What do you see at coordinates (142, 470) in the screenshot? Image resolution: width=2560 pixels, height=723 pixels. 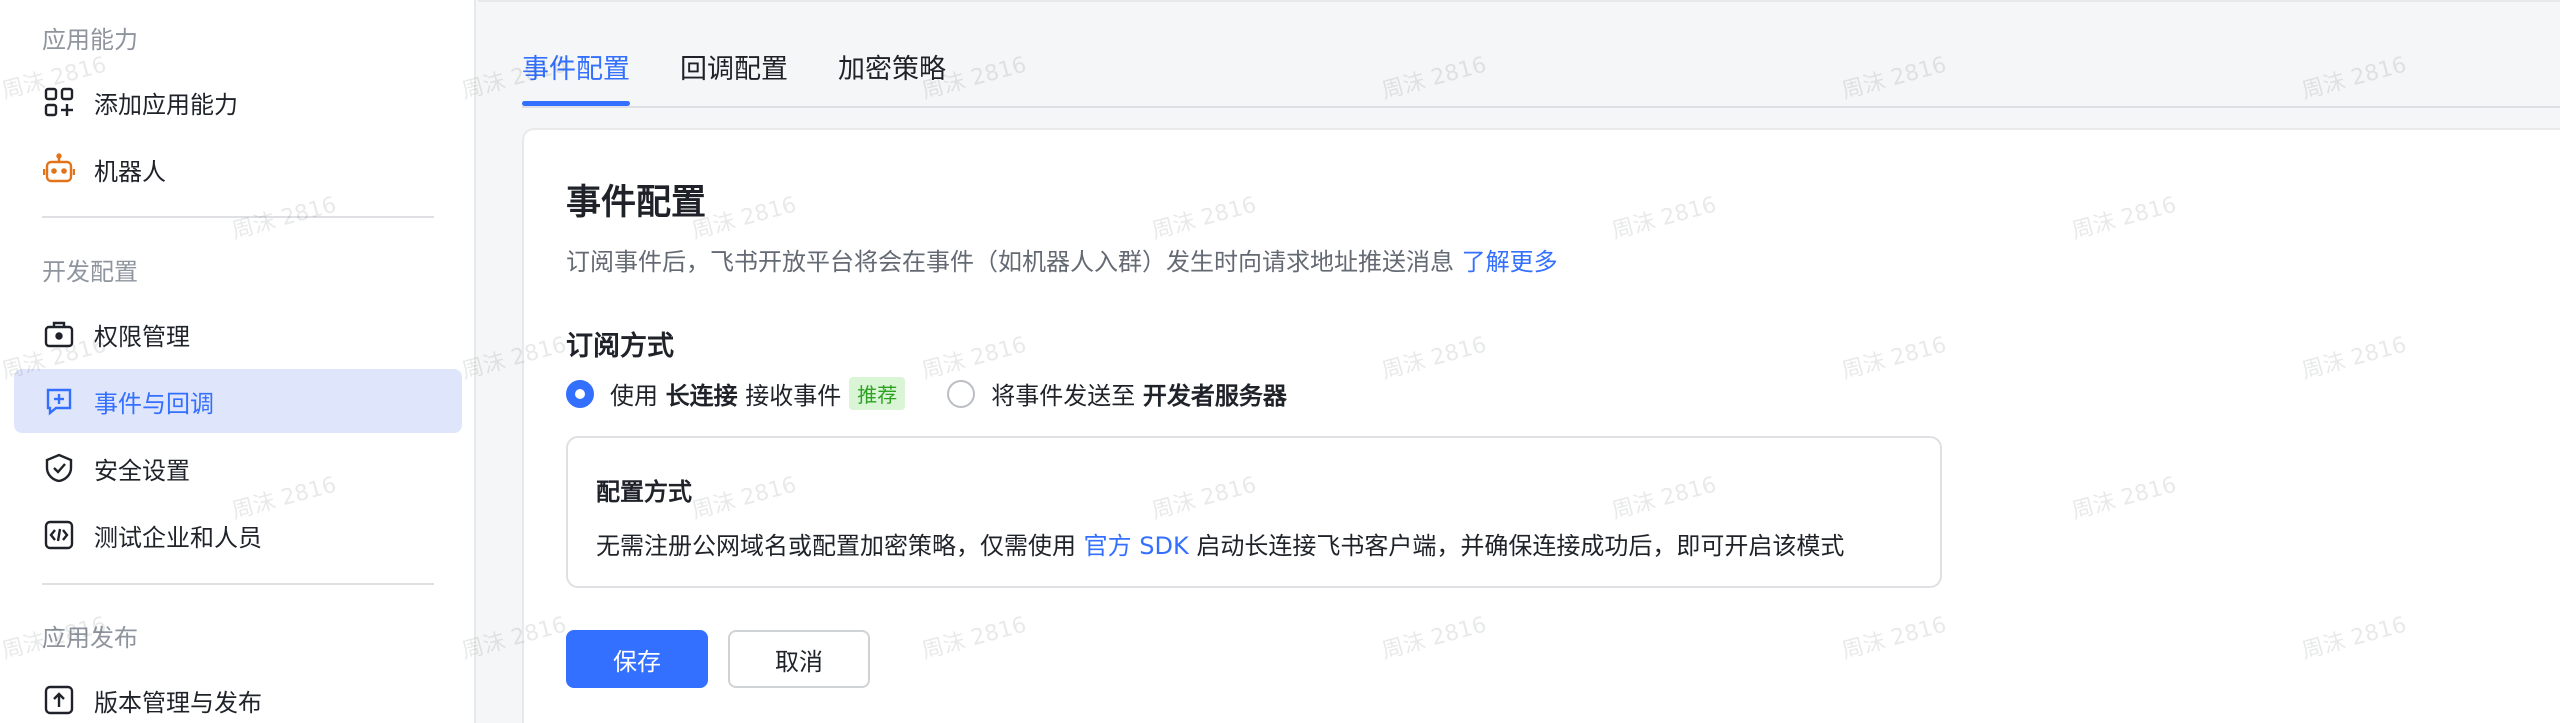 I see `sidebar-item-label: 安全设置` at bounding box center [142, 470].